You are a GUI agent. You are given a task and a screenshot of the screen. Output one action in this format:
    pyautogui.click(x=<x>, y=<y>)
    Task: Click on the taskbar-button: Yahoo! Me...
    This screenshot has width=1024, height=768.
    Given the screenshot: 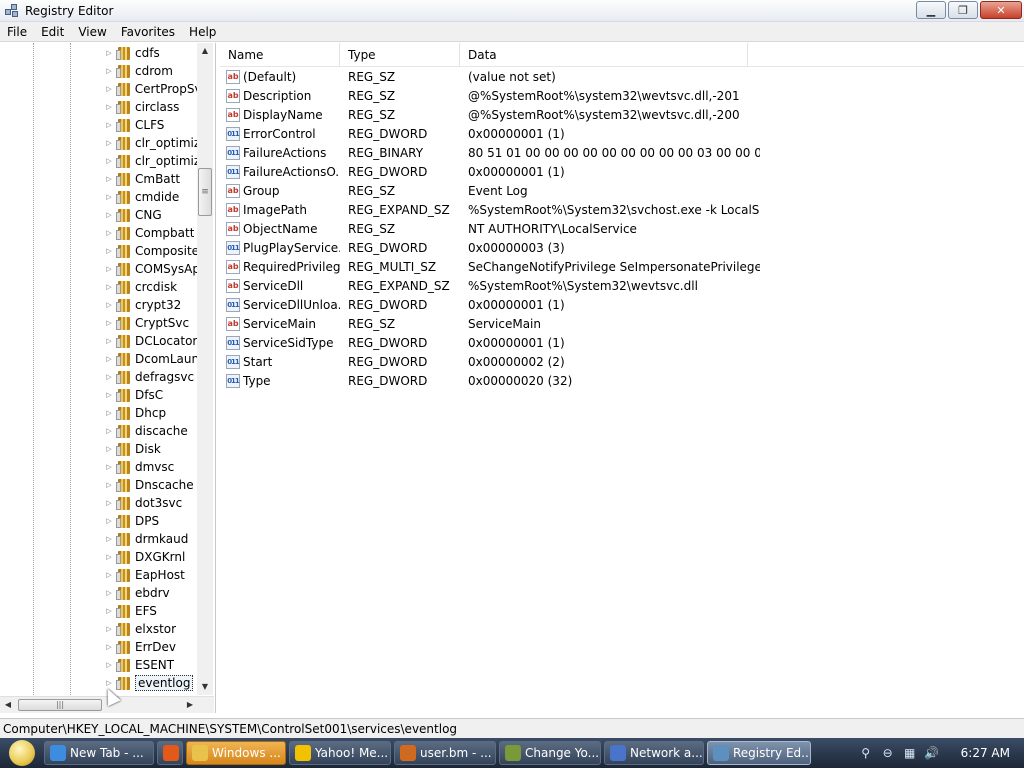 What is the action you would take?
    pyautogui.click(x=340, y=753)
    